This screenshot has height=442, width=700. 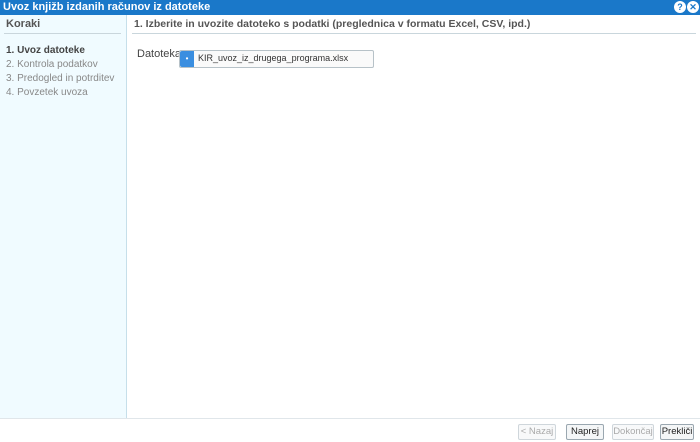 What do you see at coordinates (414, 33) in the screenshot?
I see `main-divider` at bounding box center [414, 33].